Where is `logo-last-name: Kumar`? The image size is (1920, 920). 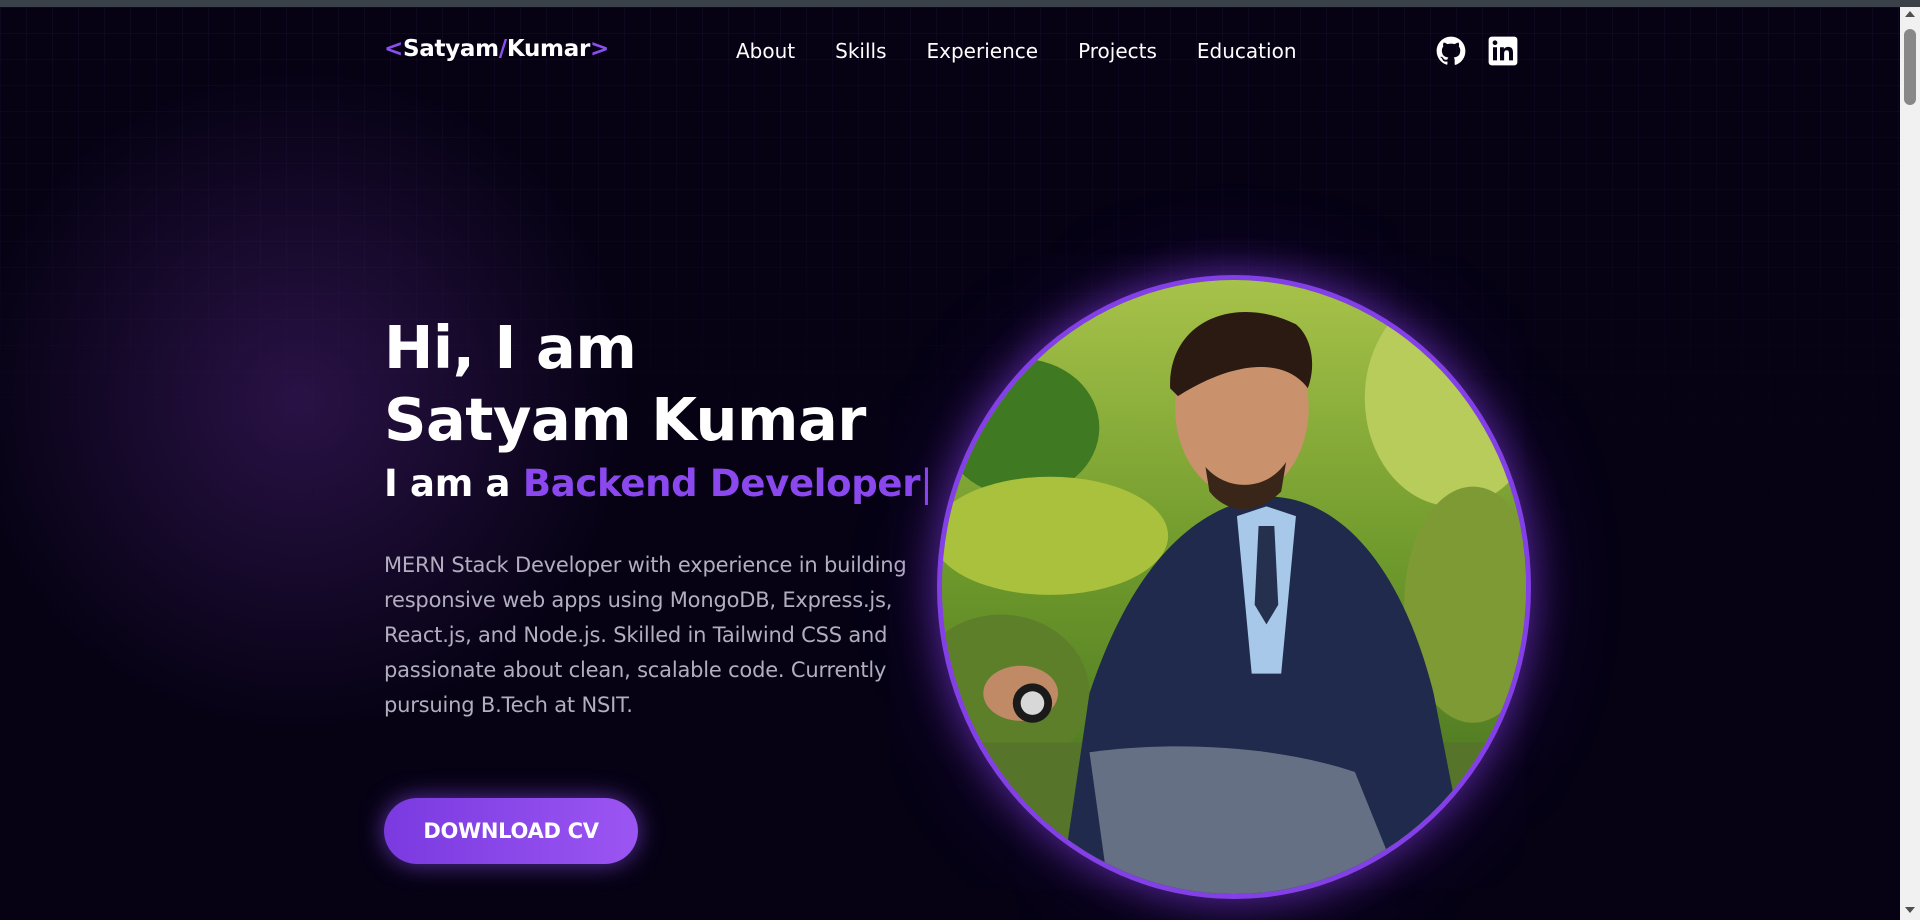 logo-last-name: Kumar is located at coordinates (548, 49).